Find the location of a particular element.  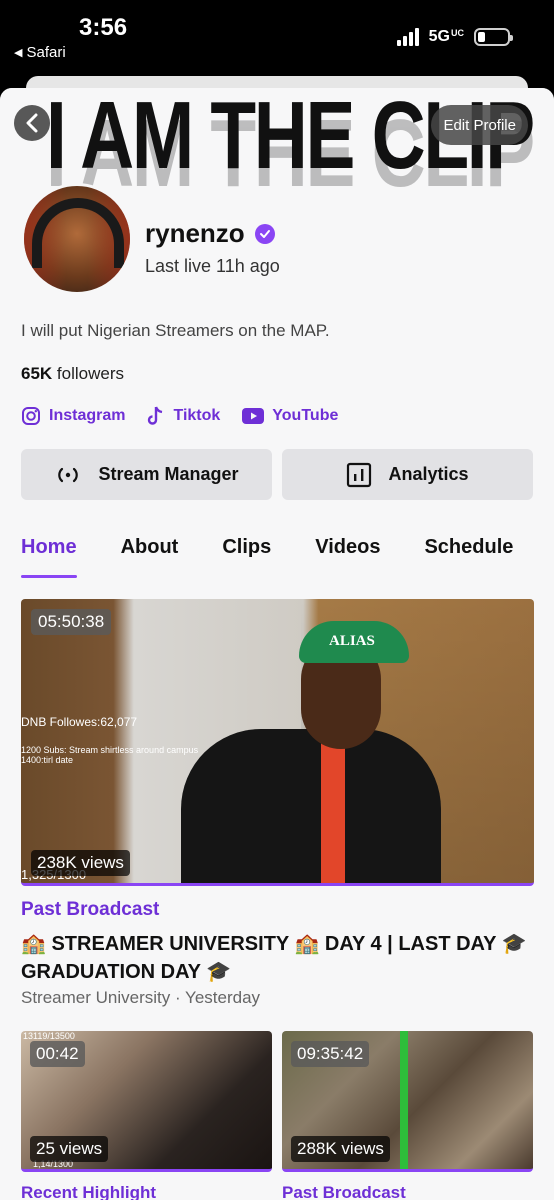

broadcast-views-badge: 288K views is located at coordinates (340, 1149).